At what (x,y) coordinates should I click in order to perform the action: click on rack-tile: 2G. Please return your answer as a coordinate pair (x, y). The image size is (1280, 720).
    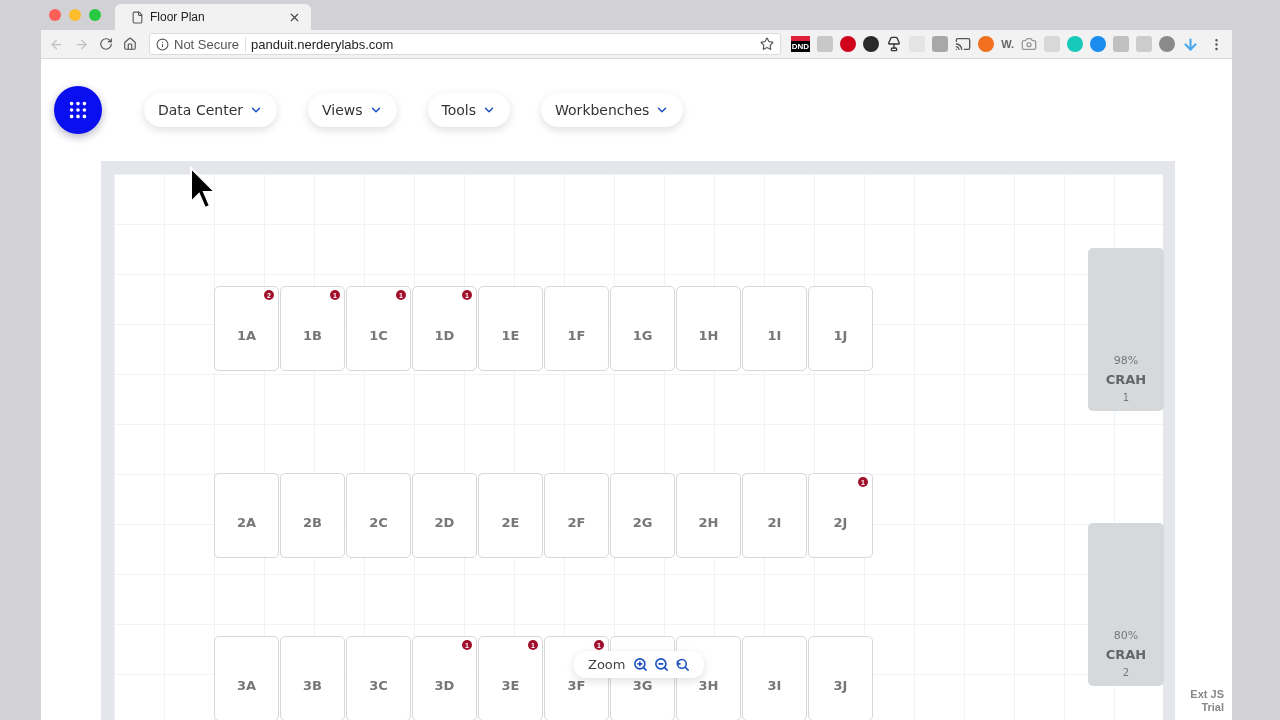
    Looking at the image, I should click on (642, 515).